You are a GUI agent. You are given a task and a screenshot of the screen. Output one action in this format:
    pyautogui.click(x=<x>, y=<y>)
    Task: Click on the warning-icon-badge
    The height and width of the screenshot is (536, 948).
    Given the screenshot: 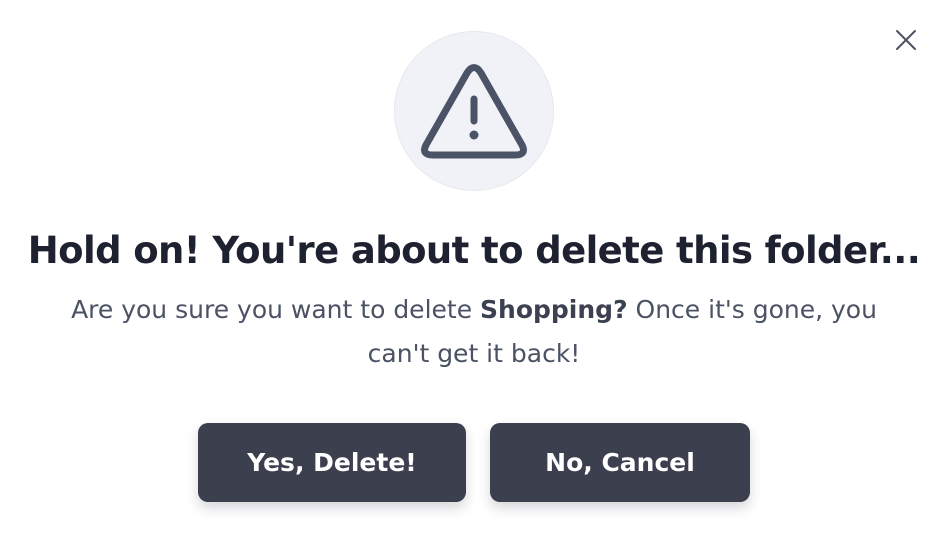 What is the action you would take?
    pyautogui.click(x=474, y=111)
    